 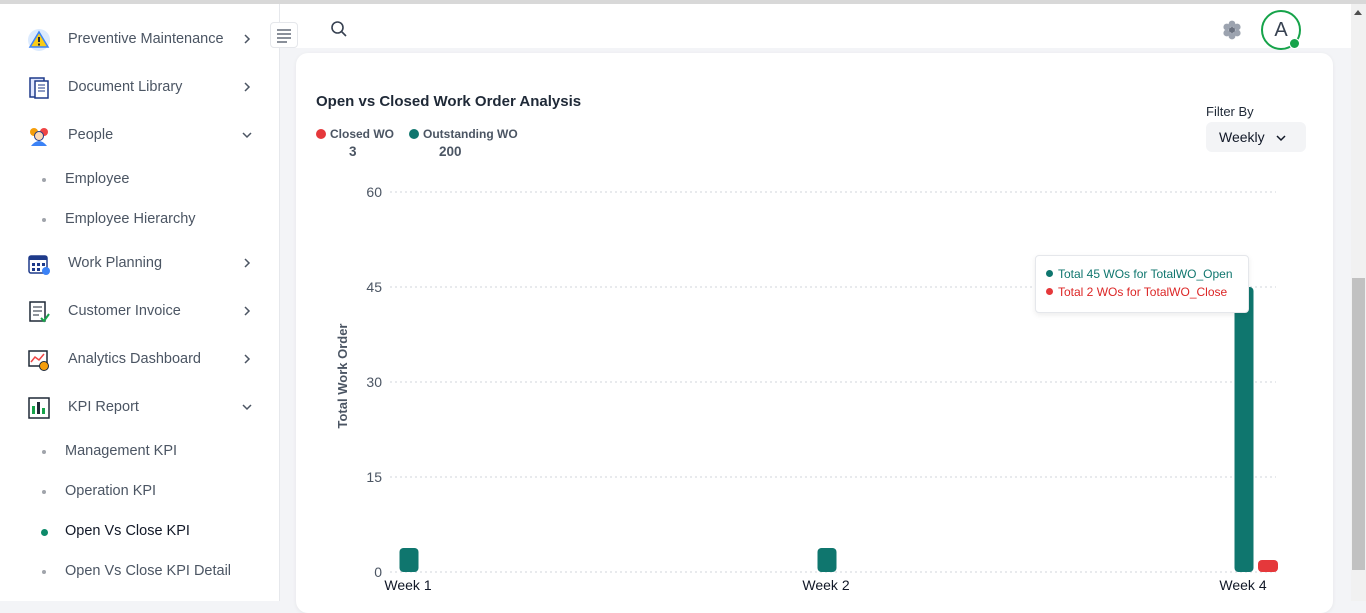 I want to click on sidebar-item-label: Customer Invoice, so click(x=124, y=311).